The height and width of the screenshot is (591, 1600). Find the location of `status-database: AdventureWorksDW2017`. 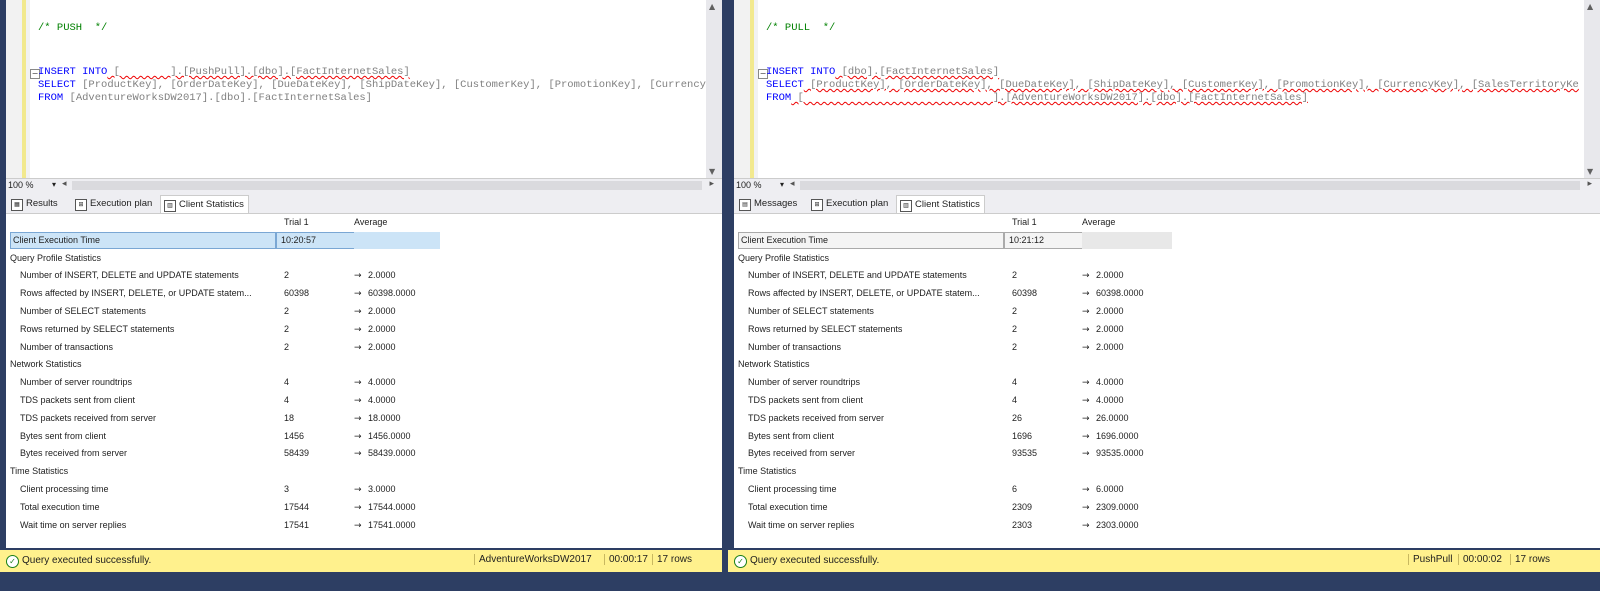

status-database: AdventureWorksDW2017 is located at coordinates (533, 559).